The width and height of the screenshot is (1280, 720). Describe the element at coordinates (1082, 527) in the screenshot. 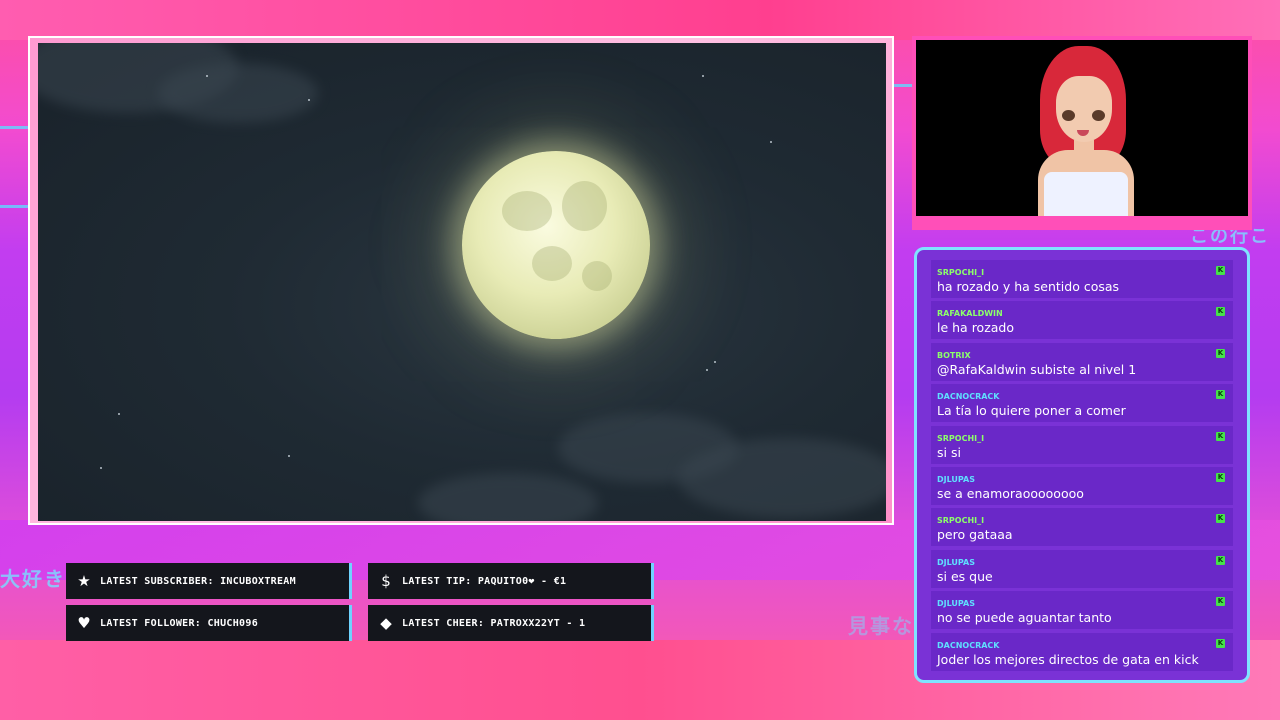

I see `chat-message: SRPOCHI_Ipero gataaa K` at that location.